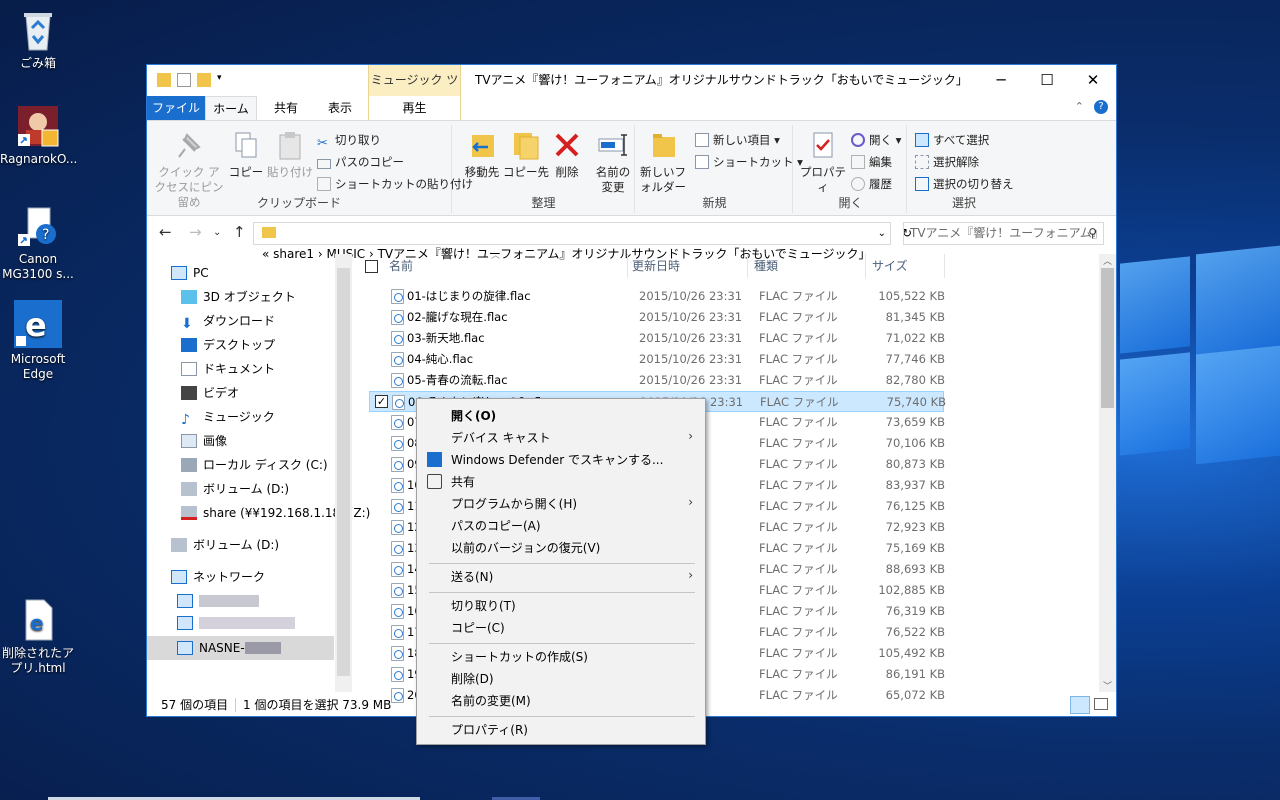  Describe the element at coordinates (514, 504) in the screenshot. I see `menu-open-with: プログラムから開く(H)` at that location.